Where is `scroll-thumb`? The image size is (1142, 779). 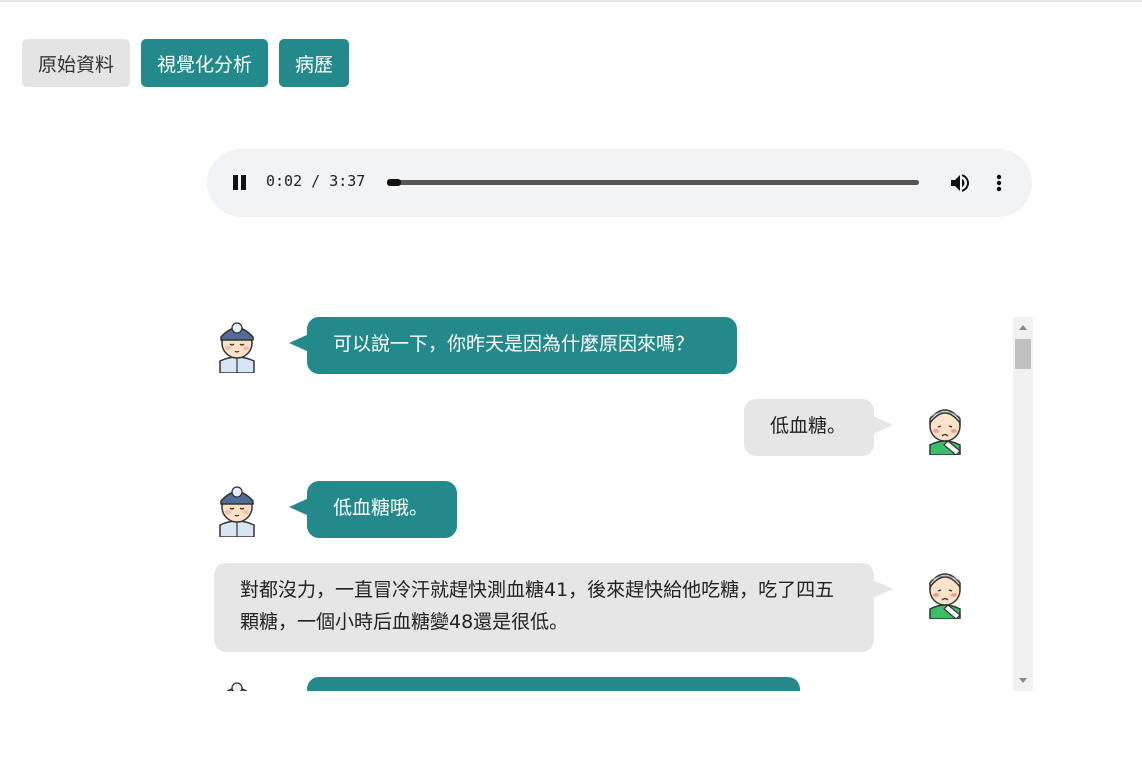 scroll-thumb is located at coordinates (1023, 354).